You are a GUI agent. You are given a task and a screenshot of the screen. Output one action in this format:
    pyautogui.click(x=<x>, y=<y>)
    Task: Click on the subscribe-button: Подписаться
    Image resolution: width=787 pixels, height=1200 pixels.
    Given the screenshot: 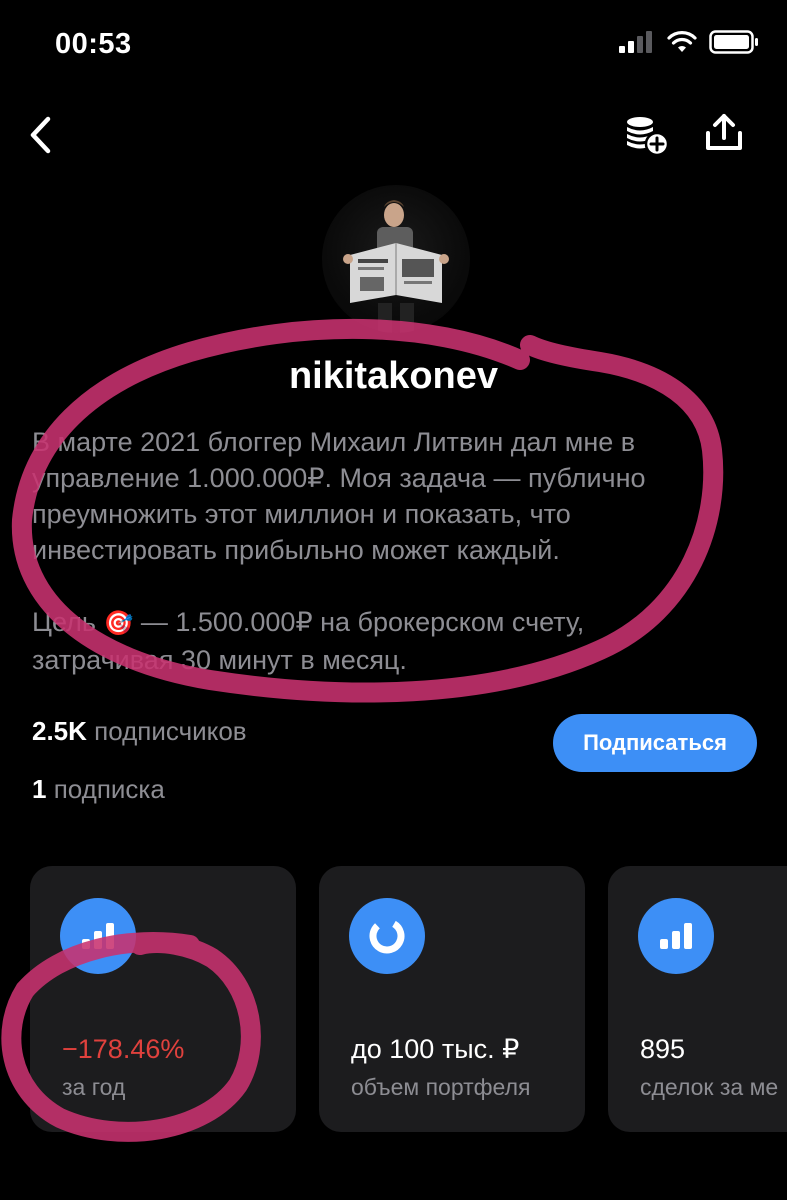 What is the action you would take?
    pyautogui.click(x=655, y=743)
    